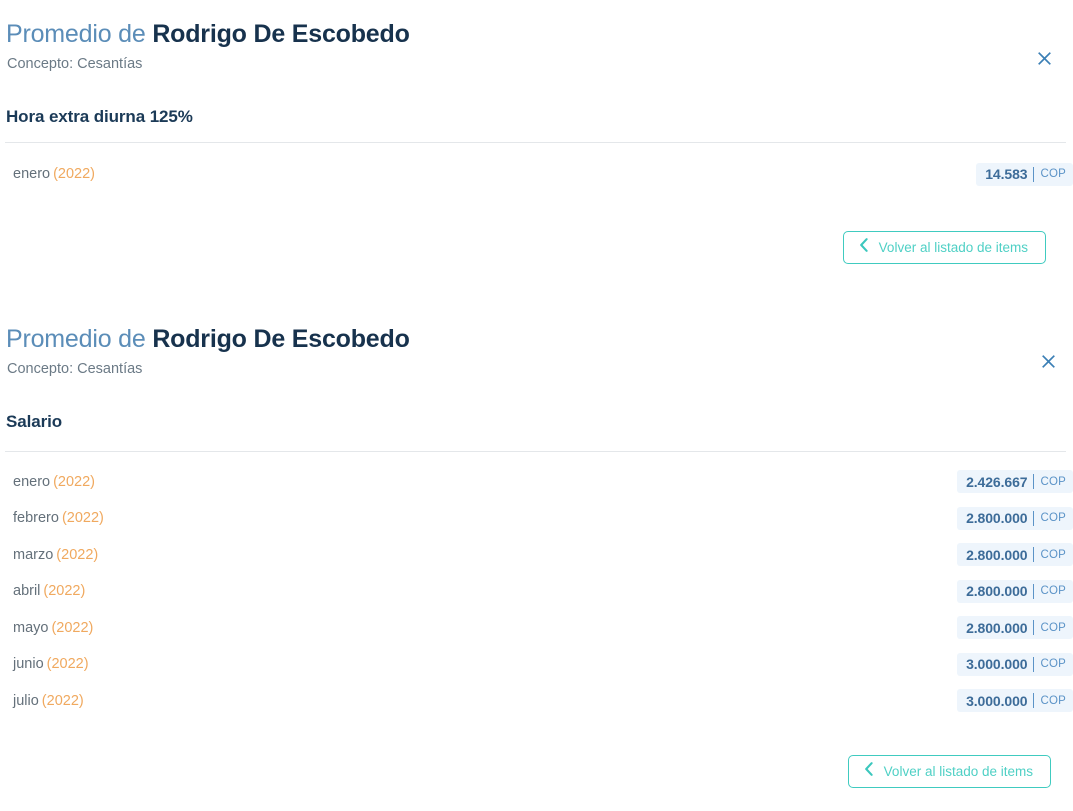  Describe the element at coordinates (536, 482) in the screenshot. I see `list-item: enero (2022) 2.426.667 COP` at that location.